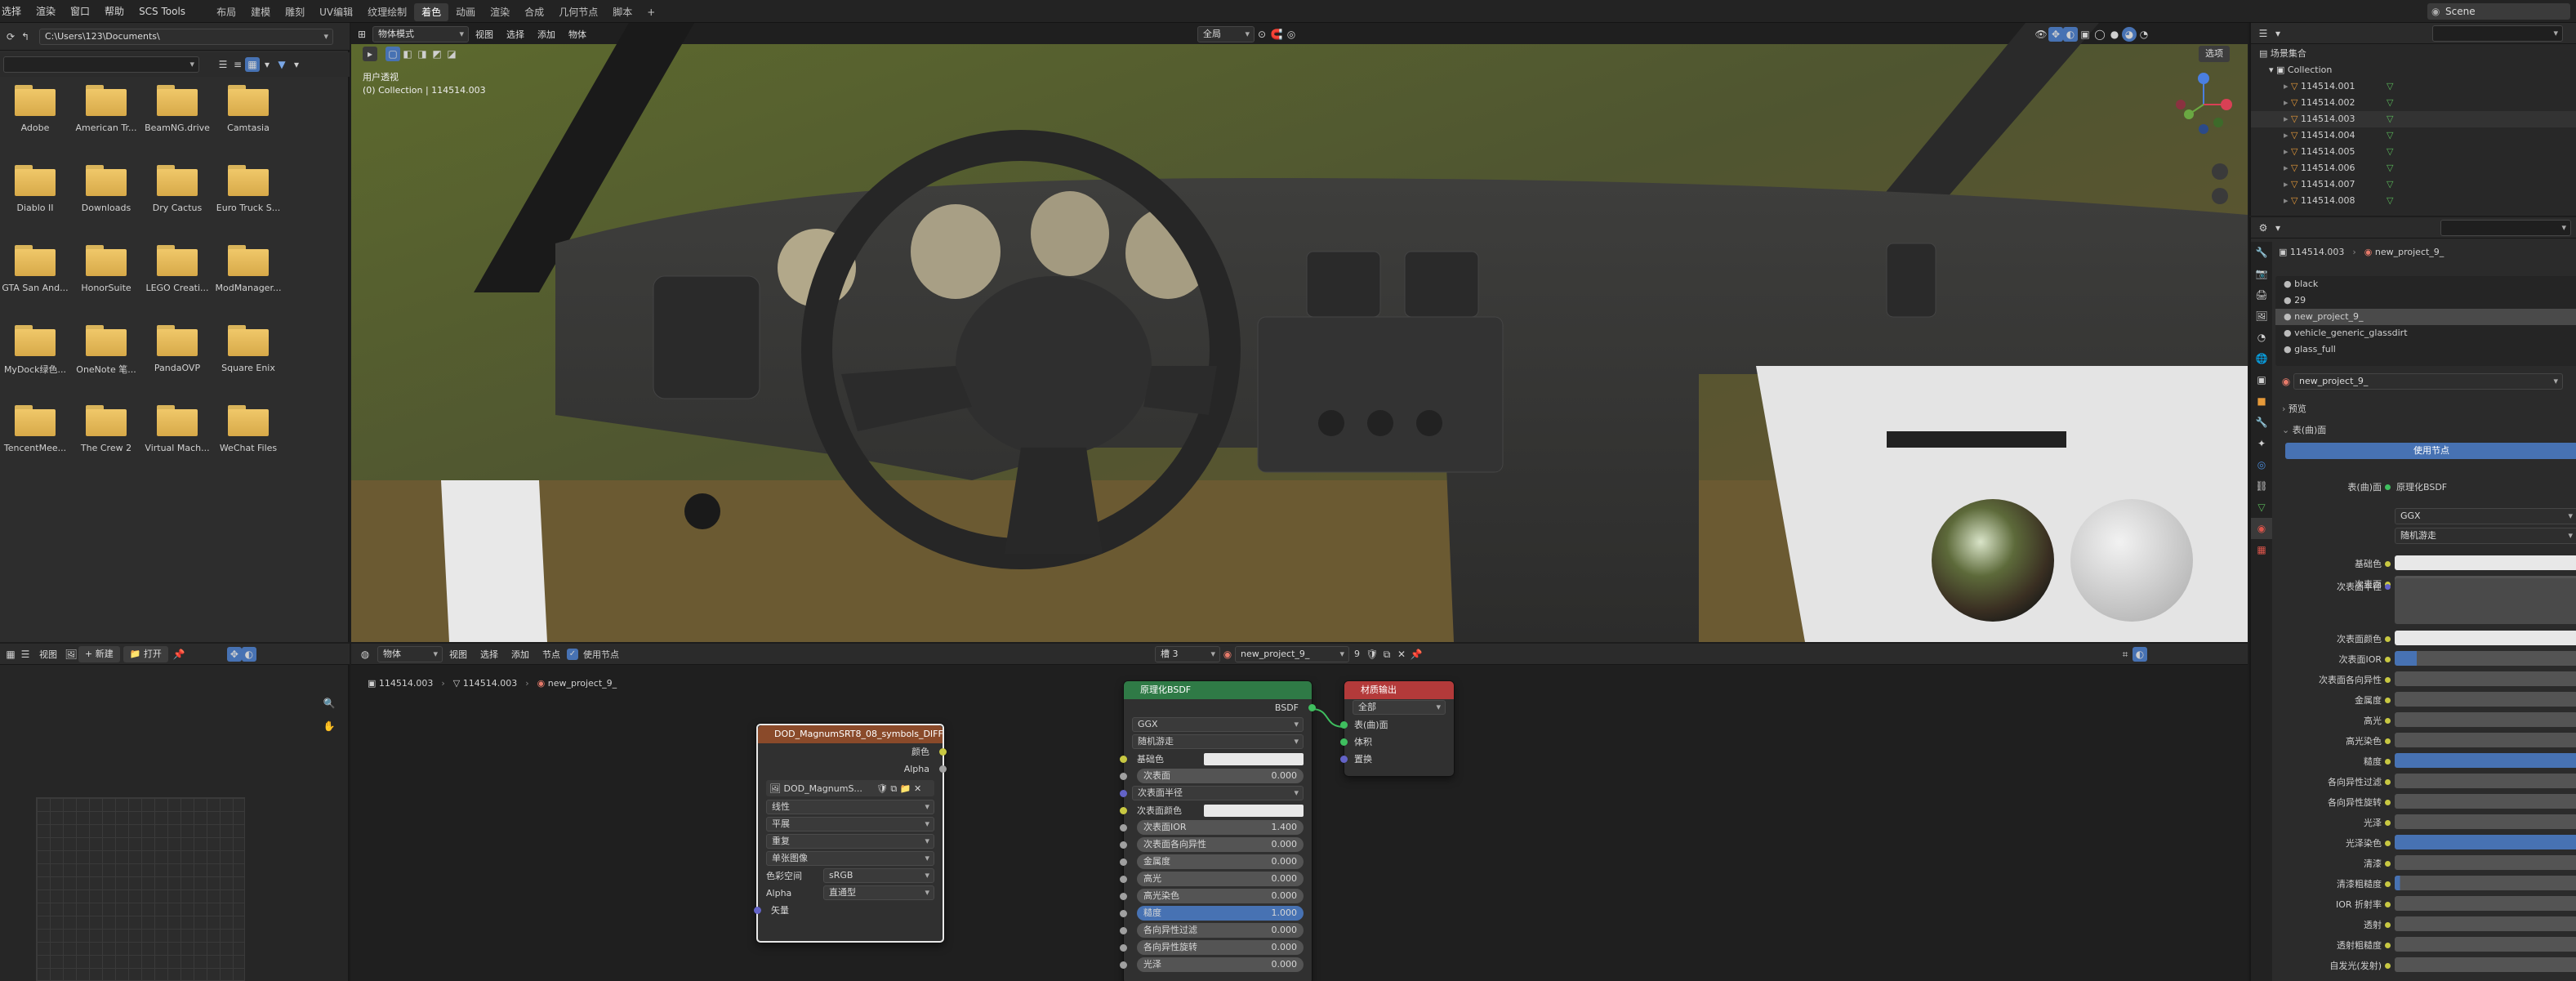  Describe the element at coordinates (1399, 690) in the screenshot. I see `output-node-header: 材质输出` at that location.